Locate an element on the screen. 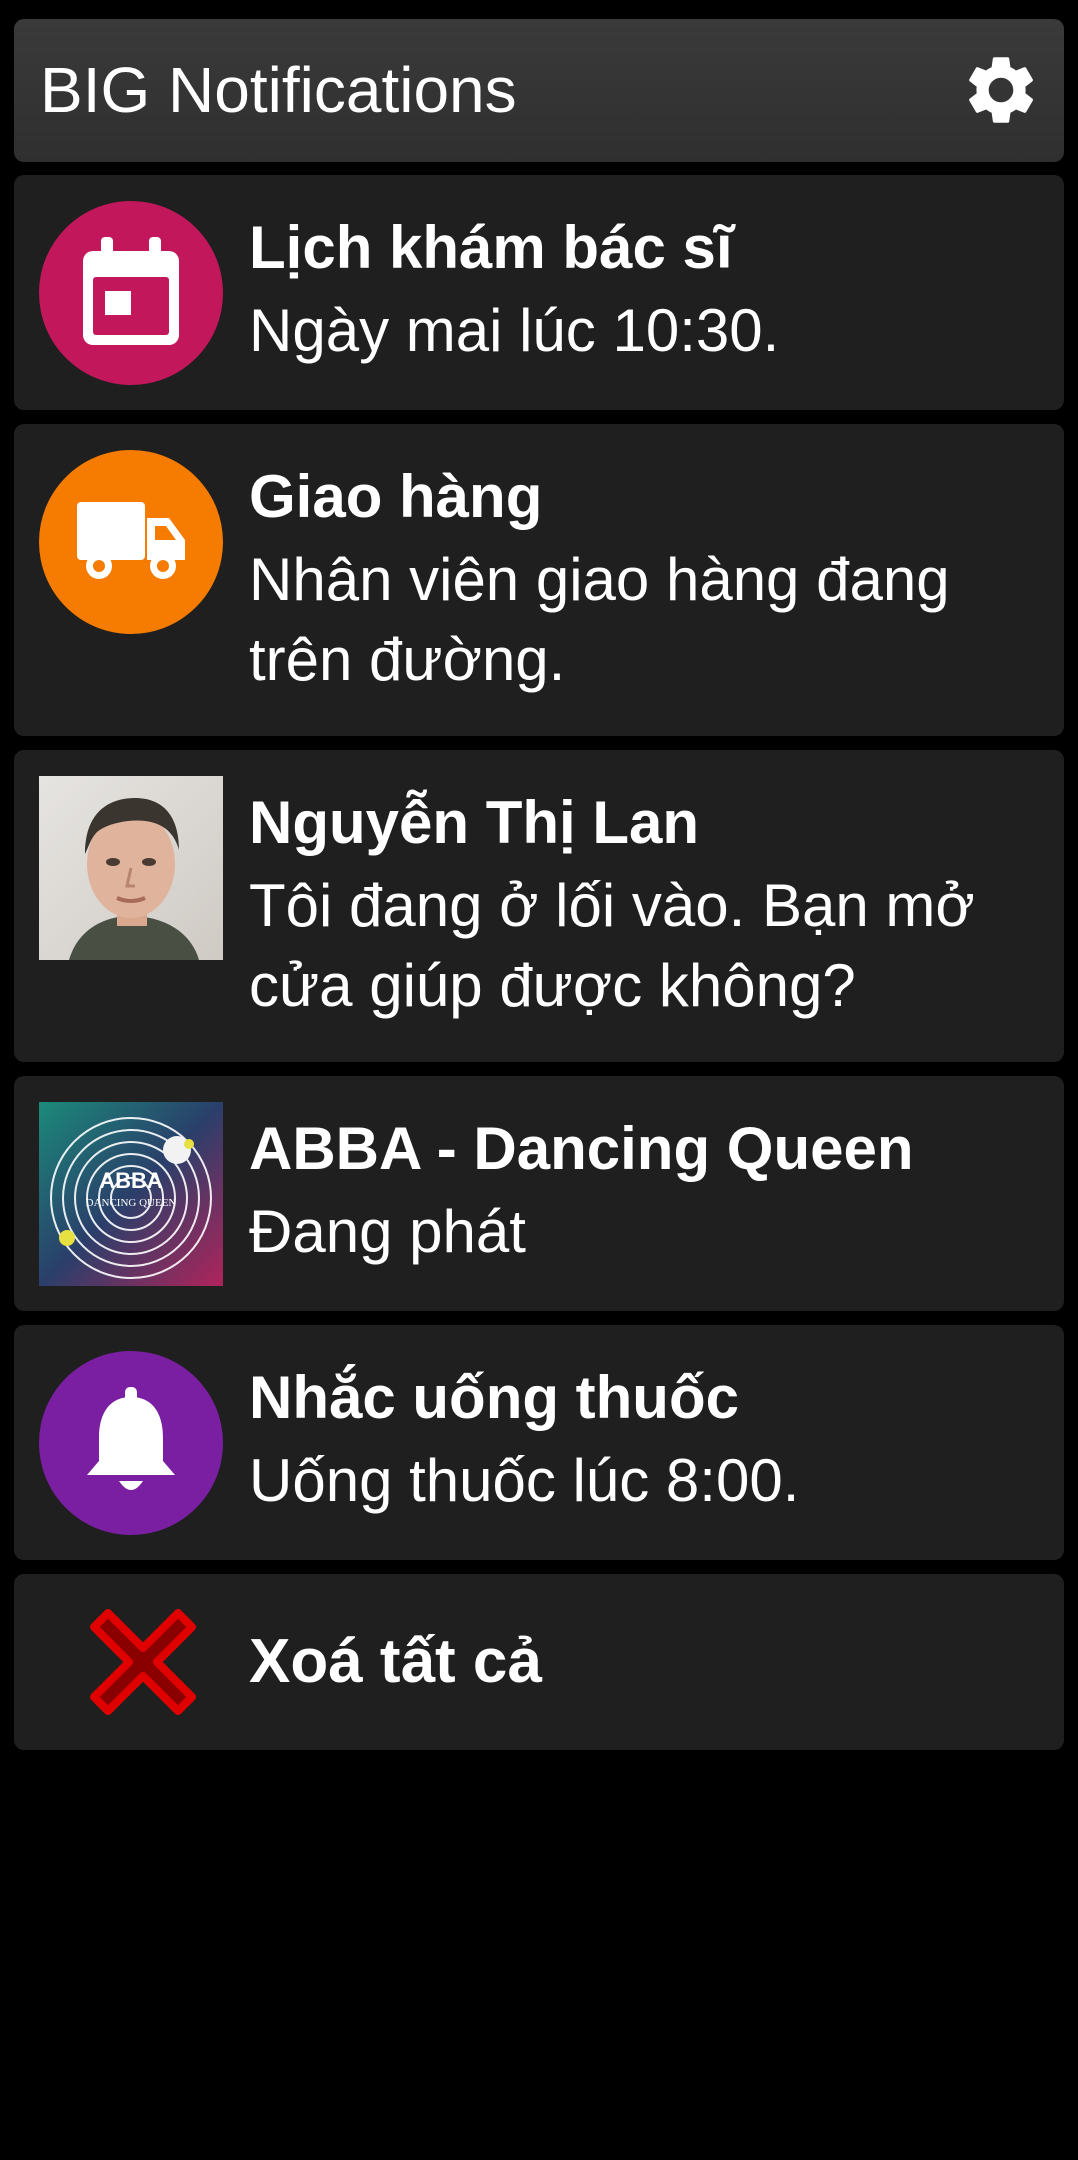 This screenshot has width=1078, height=2160. notification-title: ABBA - Dancing Queen is located at coordinates (581, 1148).